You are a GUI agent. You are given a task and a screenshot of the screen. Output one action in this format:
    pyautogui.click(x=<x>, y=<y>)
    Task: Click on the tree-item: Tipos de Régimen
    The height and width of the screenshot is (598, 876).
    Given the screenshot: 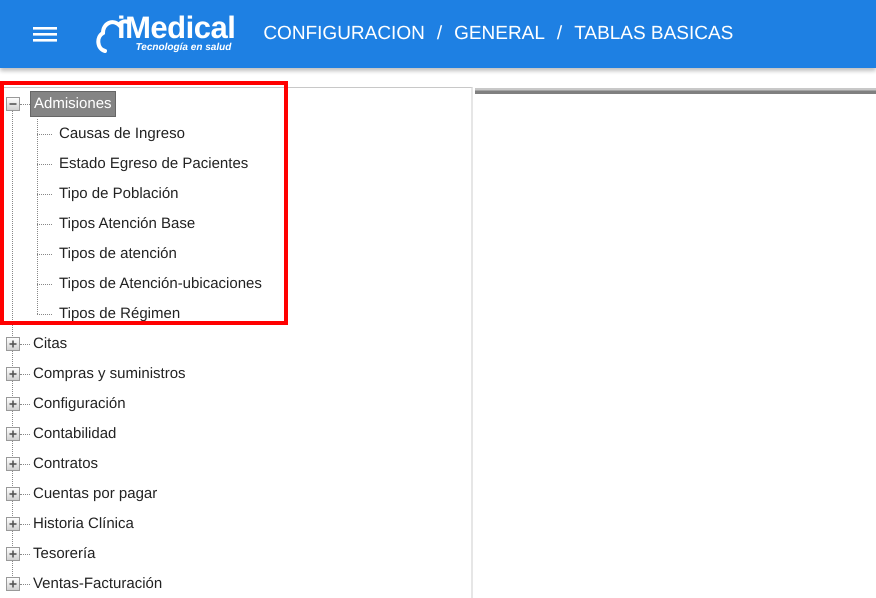 What is the action you would take?
    pyautogui.click(x=120, y=314)
    